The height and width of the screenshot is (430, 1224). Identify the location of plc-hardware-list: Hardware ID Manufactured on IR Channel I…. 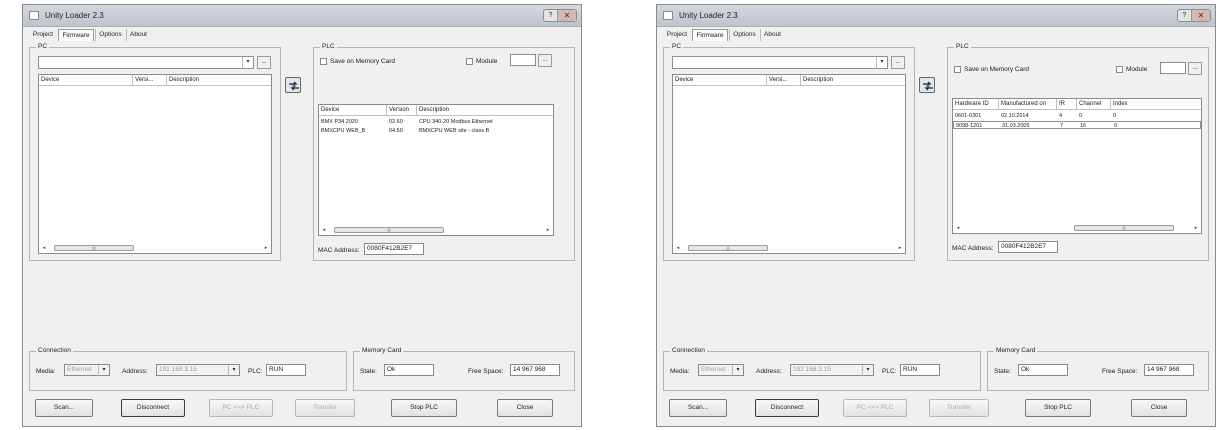
(1077, 166).